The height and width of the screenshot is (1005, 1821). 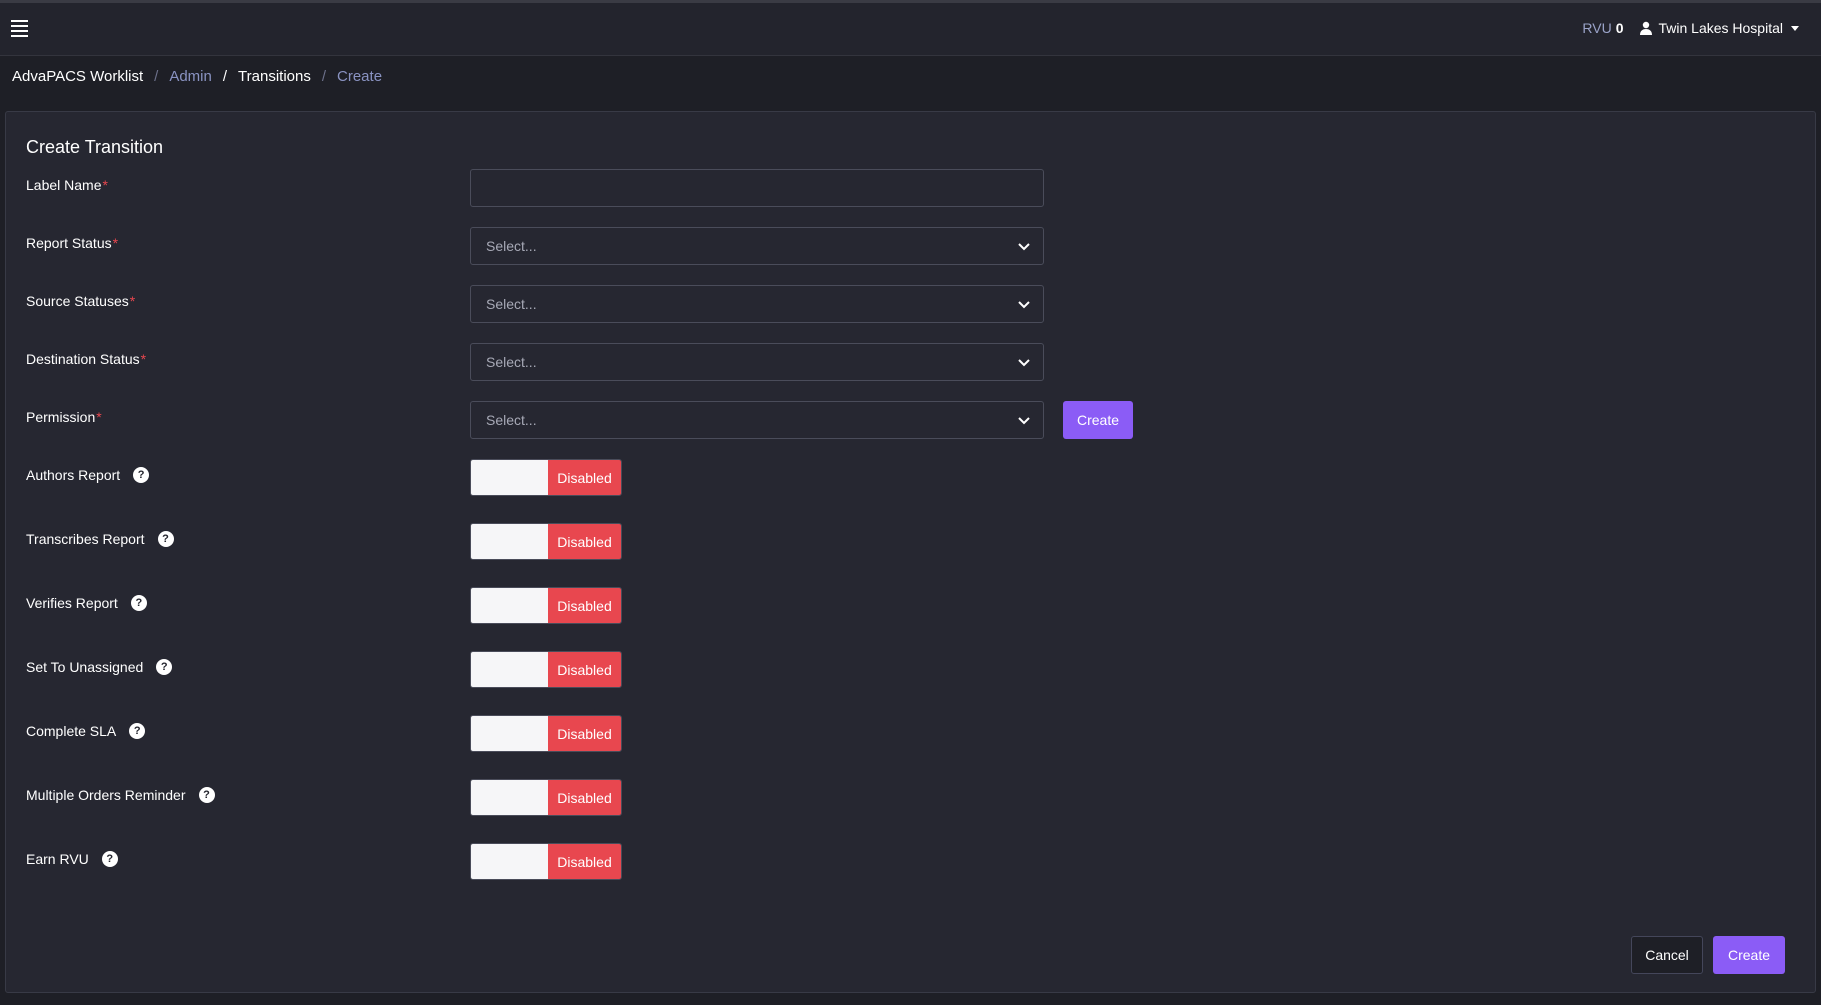 What do you see at coordinates (57, 859) in the screenshot?
I see `earn-rvu-label: Earn RVU` at bounding box center [57, 859].